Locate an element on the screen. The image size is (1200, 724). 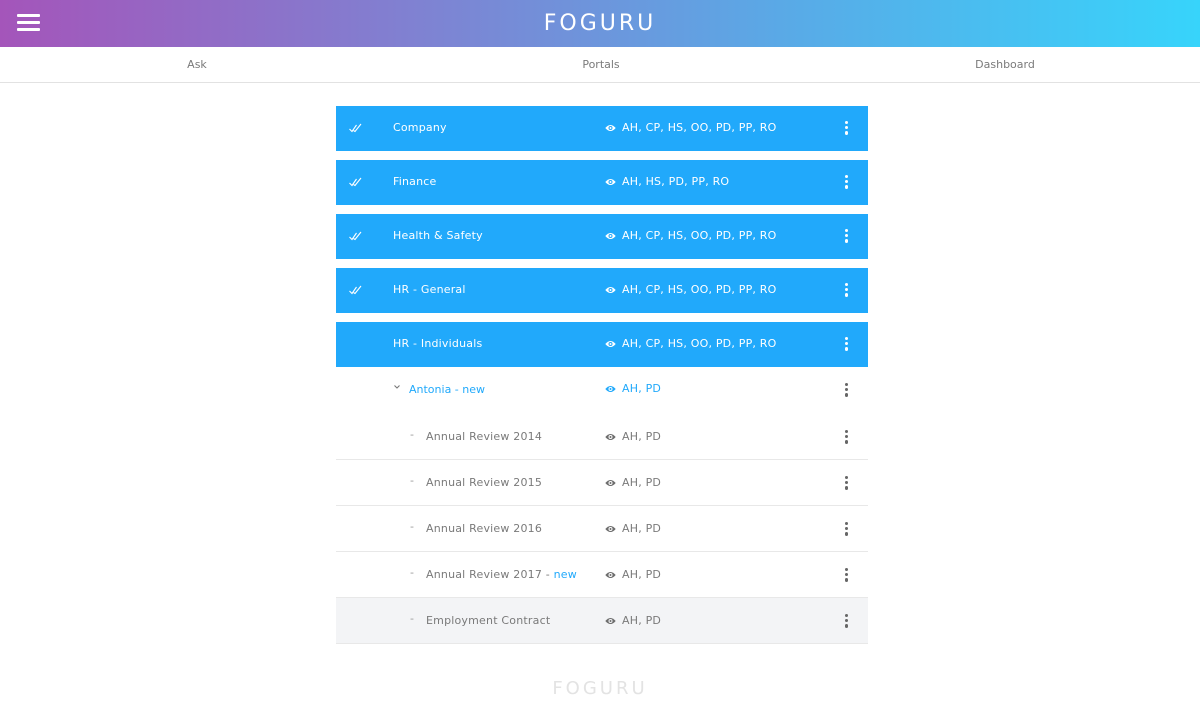
document-row: - Annual Review 2017 - new AH, PD is located at coordinates (602, 575).